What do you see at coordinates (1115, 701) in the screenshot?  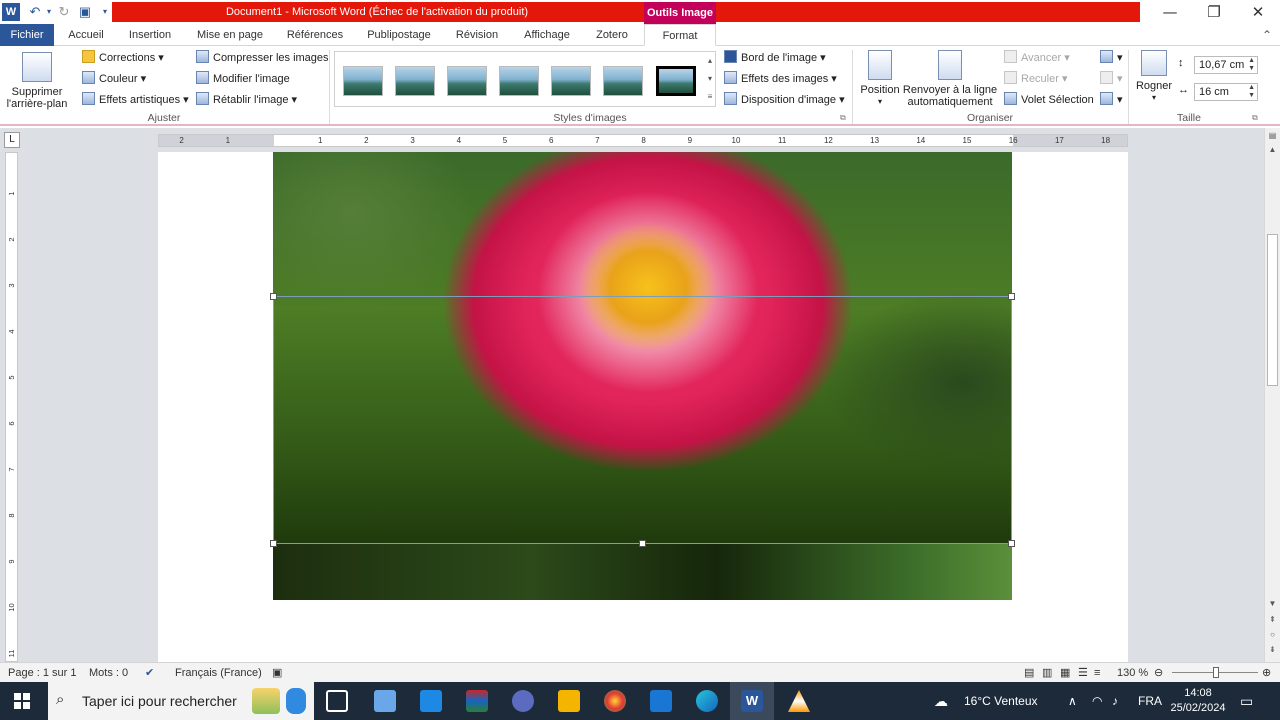 I see `volume-icon: ♪` at bounding box center [1115, 701].